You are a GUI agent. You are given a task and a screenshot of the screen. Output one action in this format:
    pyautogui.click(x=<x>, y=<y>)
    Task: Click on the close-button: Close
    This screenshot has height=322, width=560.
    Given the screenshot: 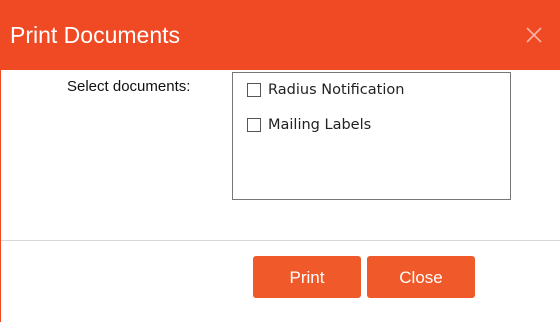 What is the action you would take?
    pyautogui.click(x=421, y=277)
    